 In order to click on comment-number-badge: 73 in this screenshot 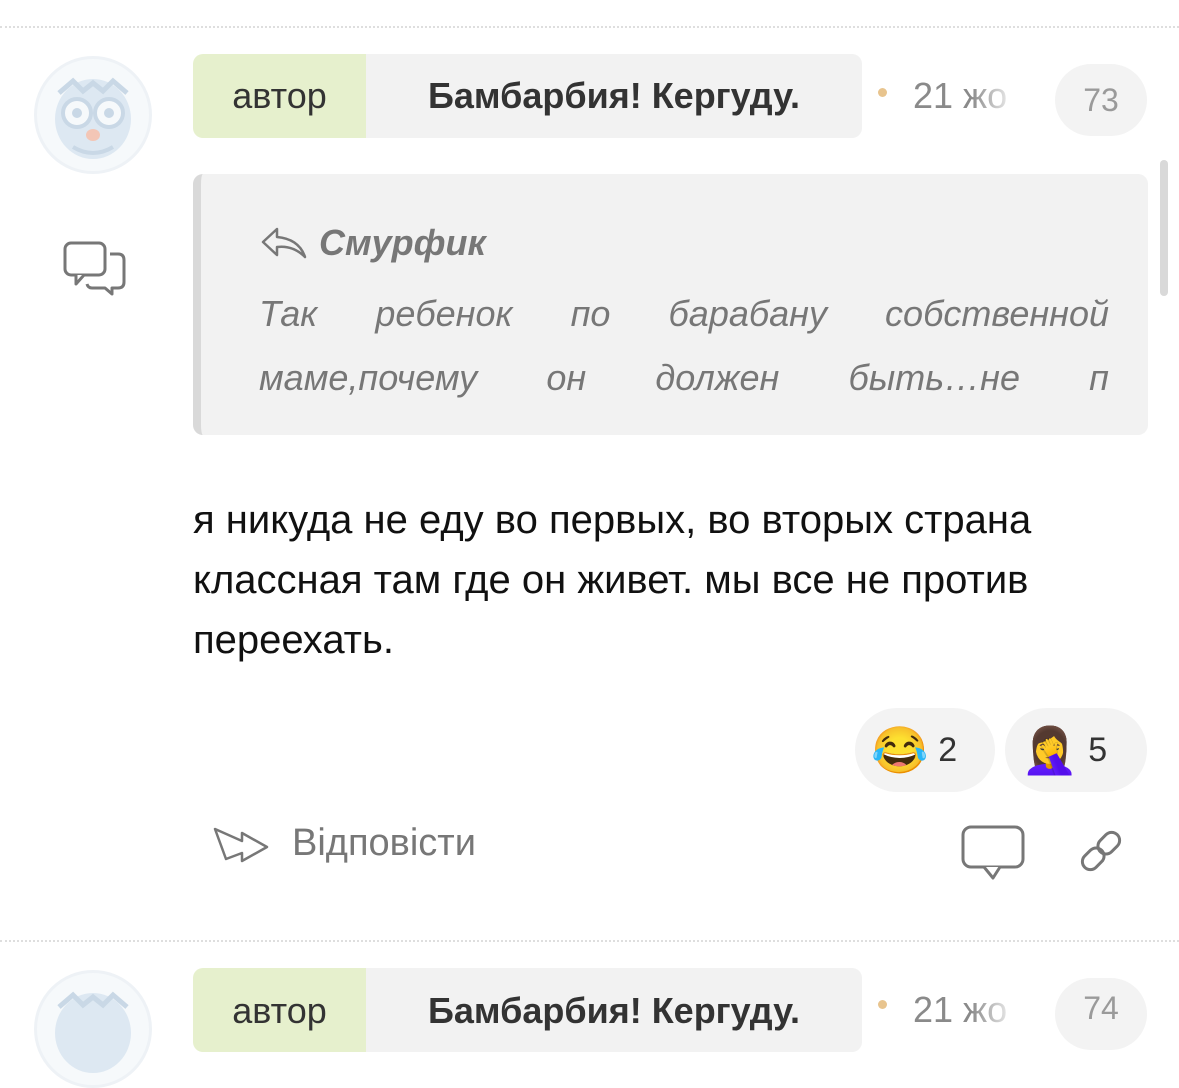, I will do `click(1101, 100)`.